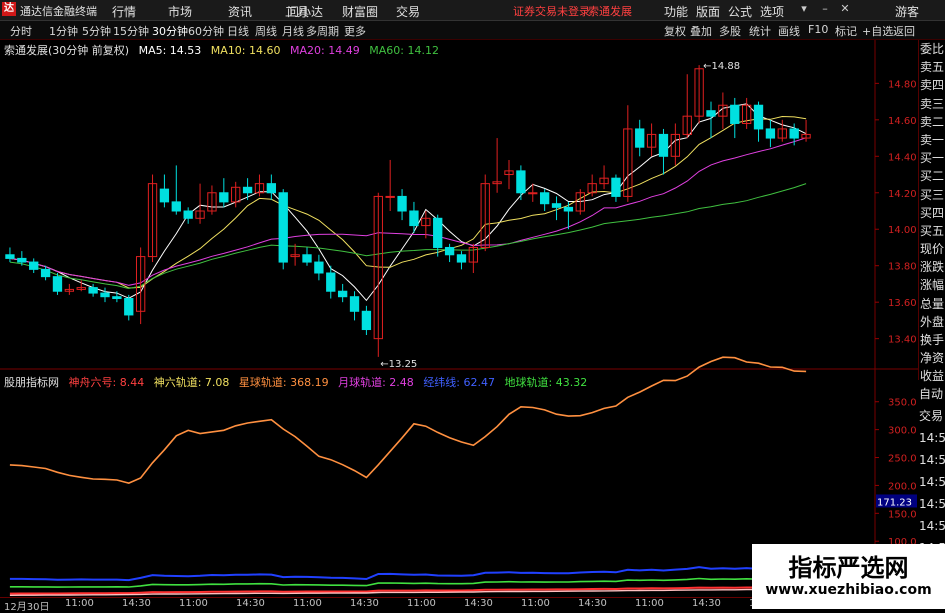  Describe the element at coordinates (902, 230) in the screenshot. I see `price-tick-label: 14.00` at that location.